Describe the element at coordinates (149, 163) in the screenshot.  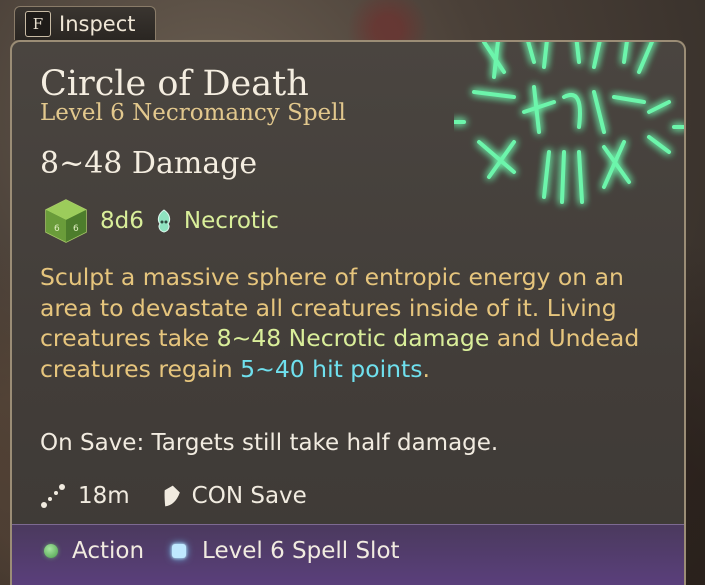
I see `damage-range: 8~48 Damage` at that location.